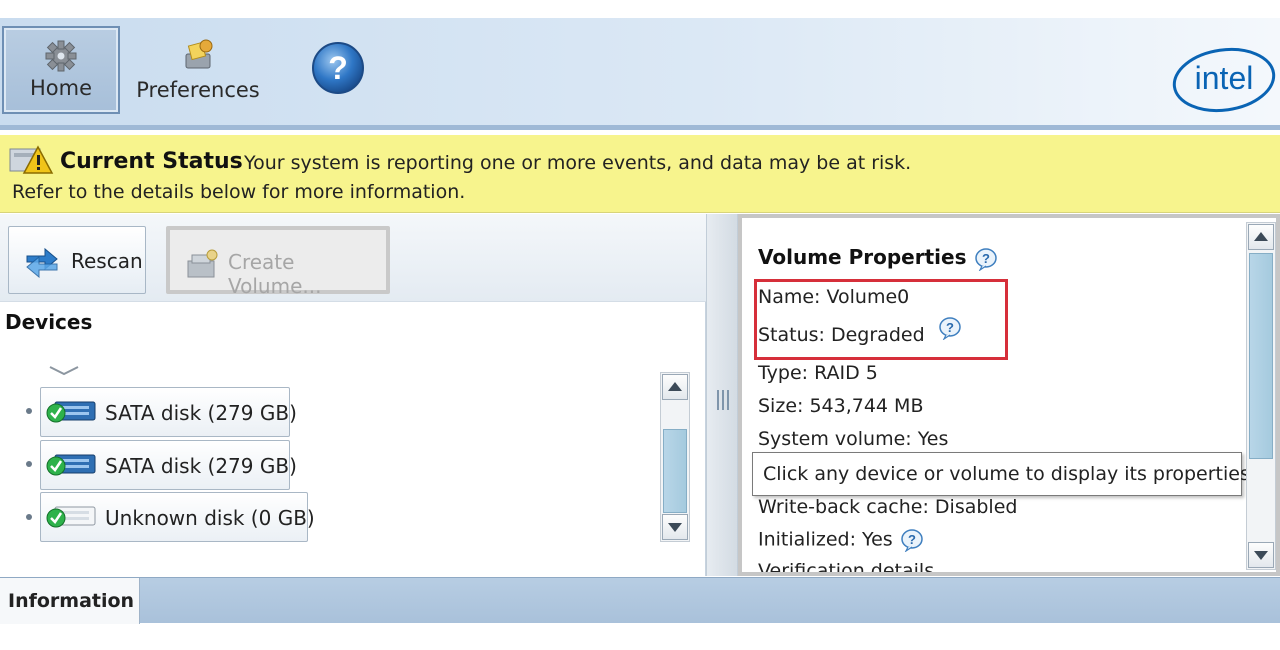 The height and width of the screenshot is (650, 1280). I want to click on warning-icon, so click(31, 159).